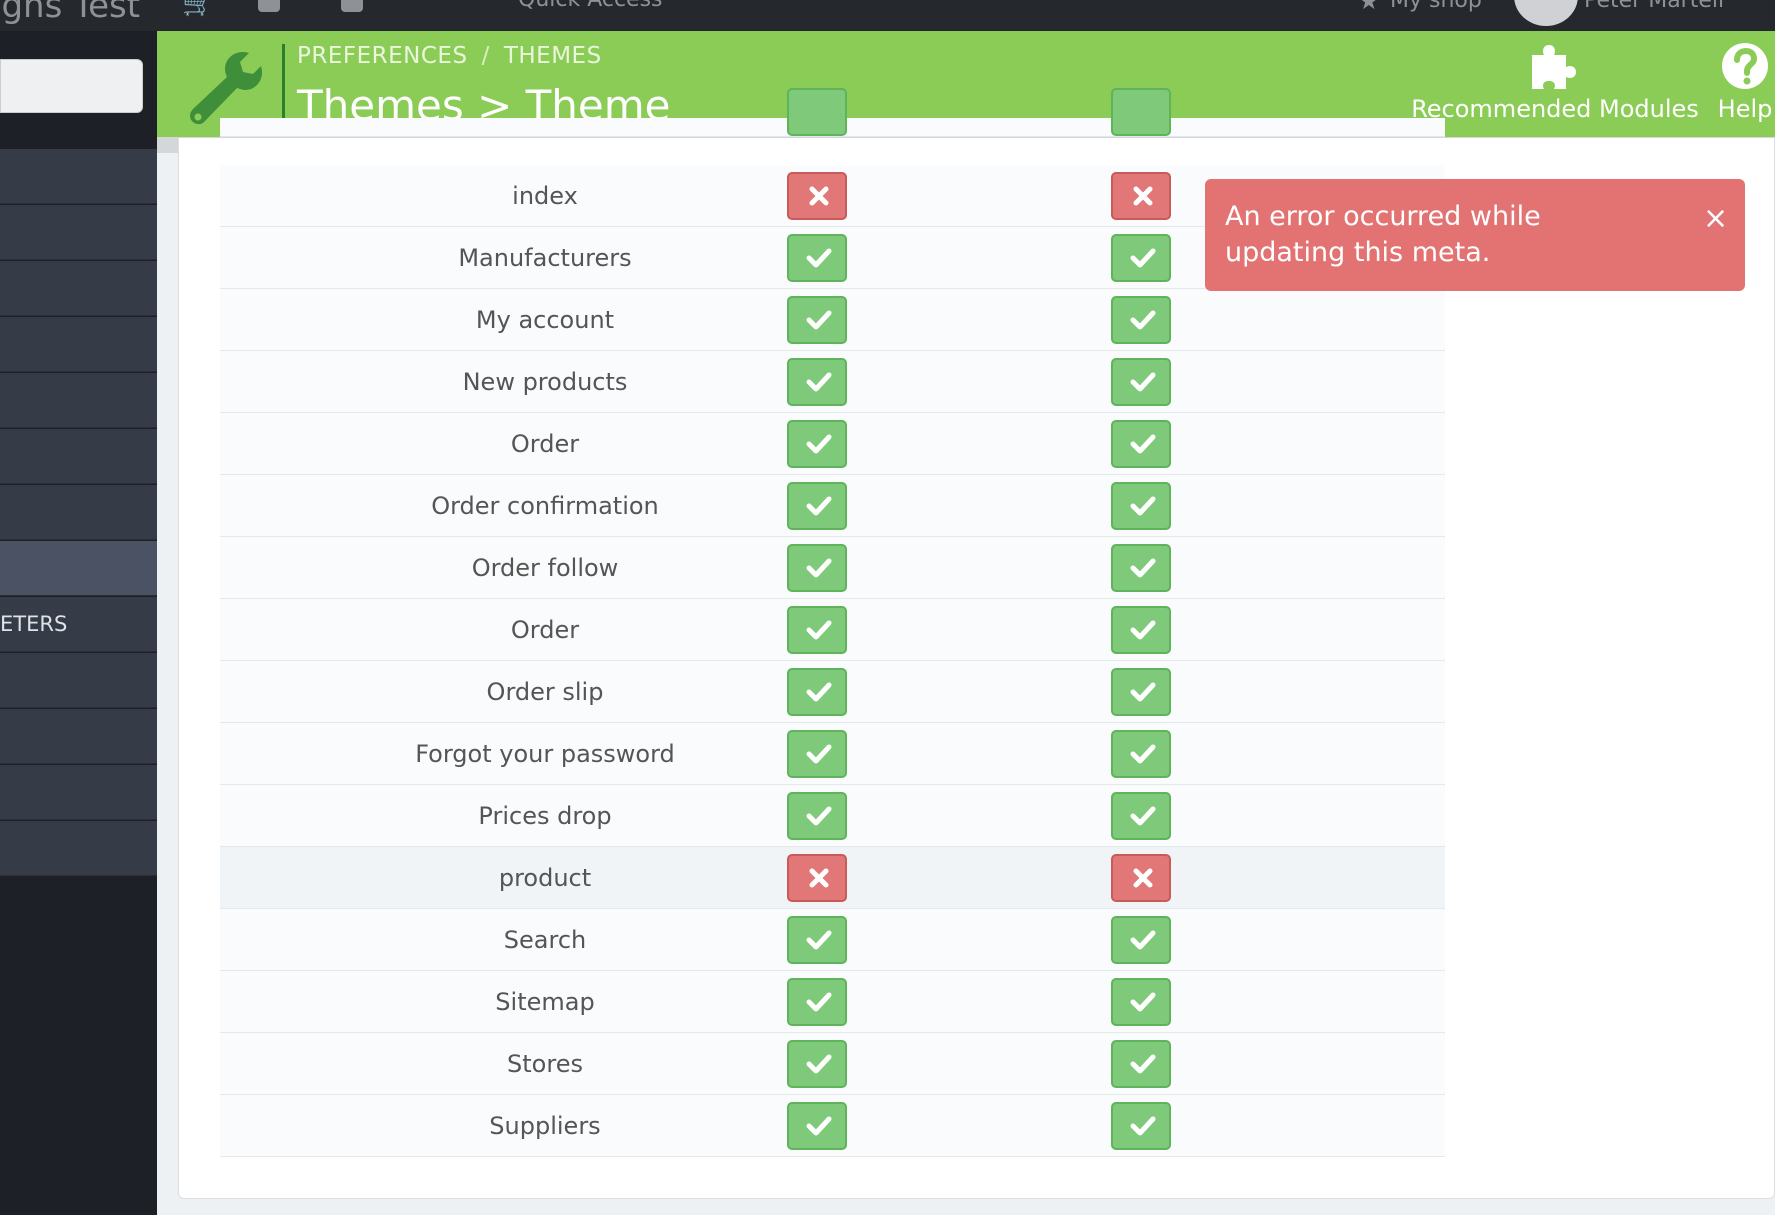  I want to click on table-row-partial, so click(832, 112).